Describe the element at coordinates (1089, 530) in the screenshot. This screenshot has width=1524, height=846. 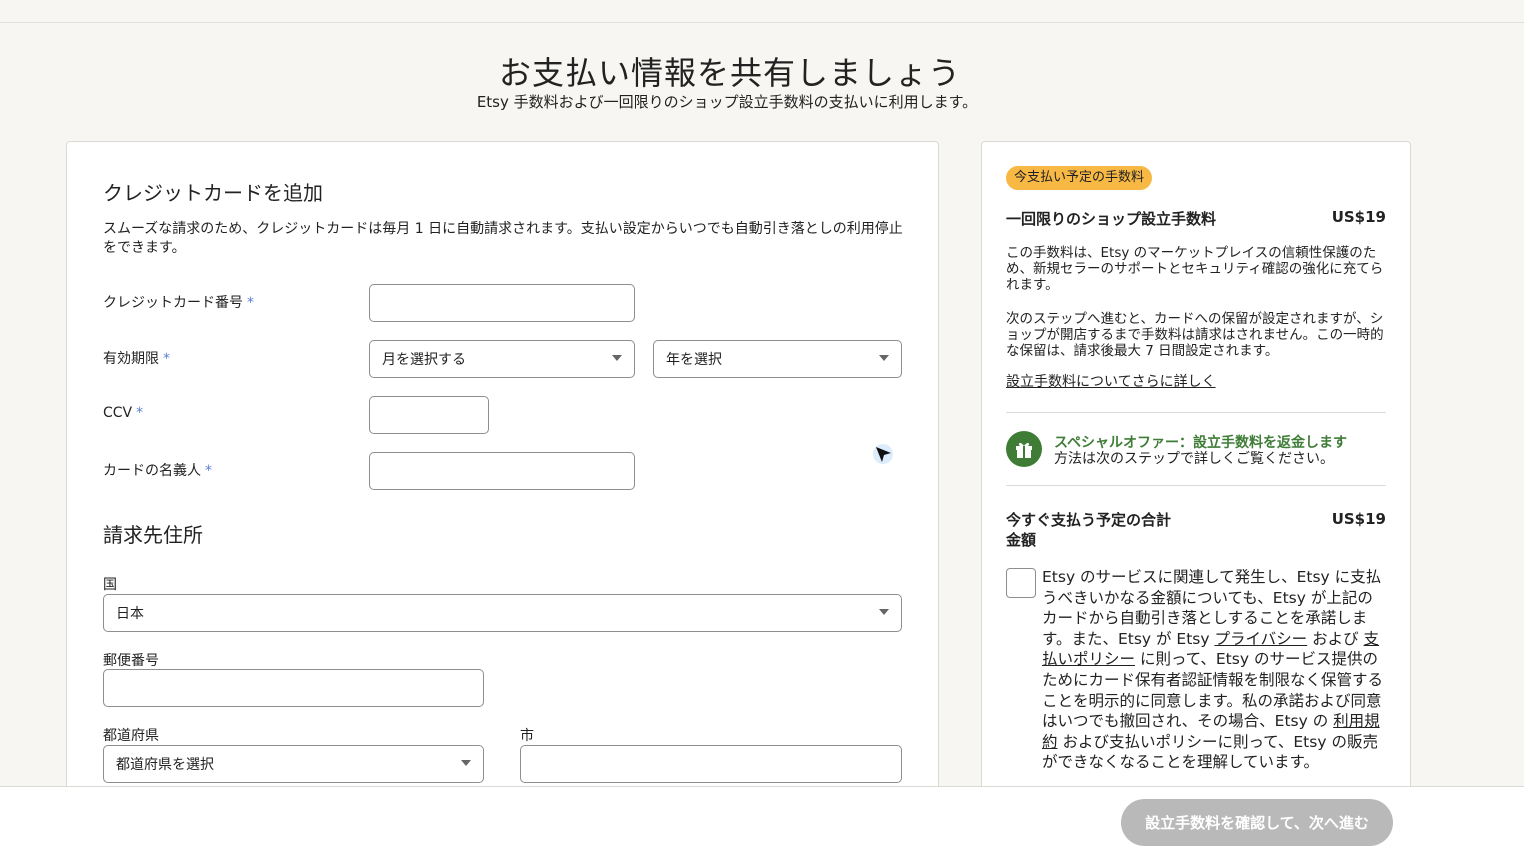
I see `total-due-title: 今すぐ支払う予定の合計金額` at that location.